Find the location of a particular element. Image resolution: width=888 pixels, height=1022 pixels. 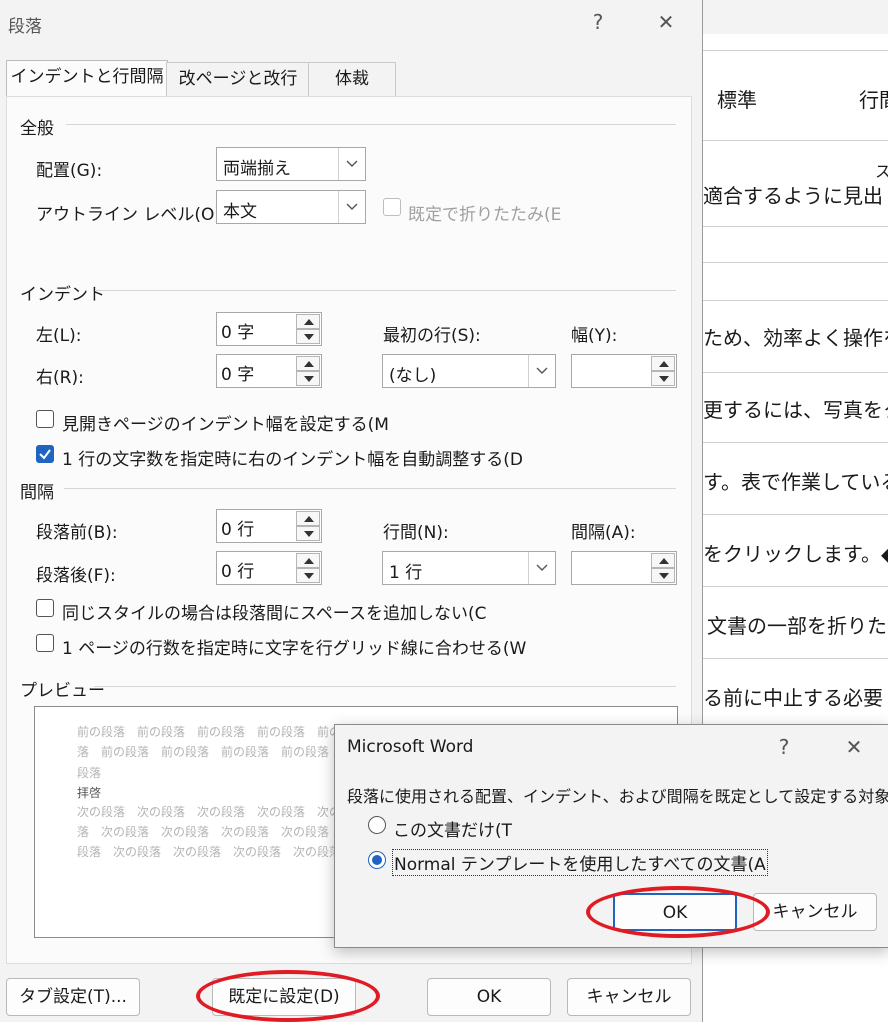

first-line-value: (なし) is located at coordinates (413, 376).